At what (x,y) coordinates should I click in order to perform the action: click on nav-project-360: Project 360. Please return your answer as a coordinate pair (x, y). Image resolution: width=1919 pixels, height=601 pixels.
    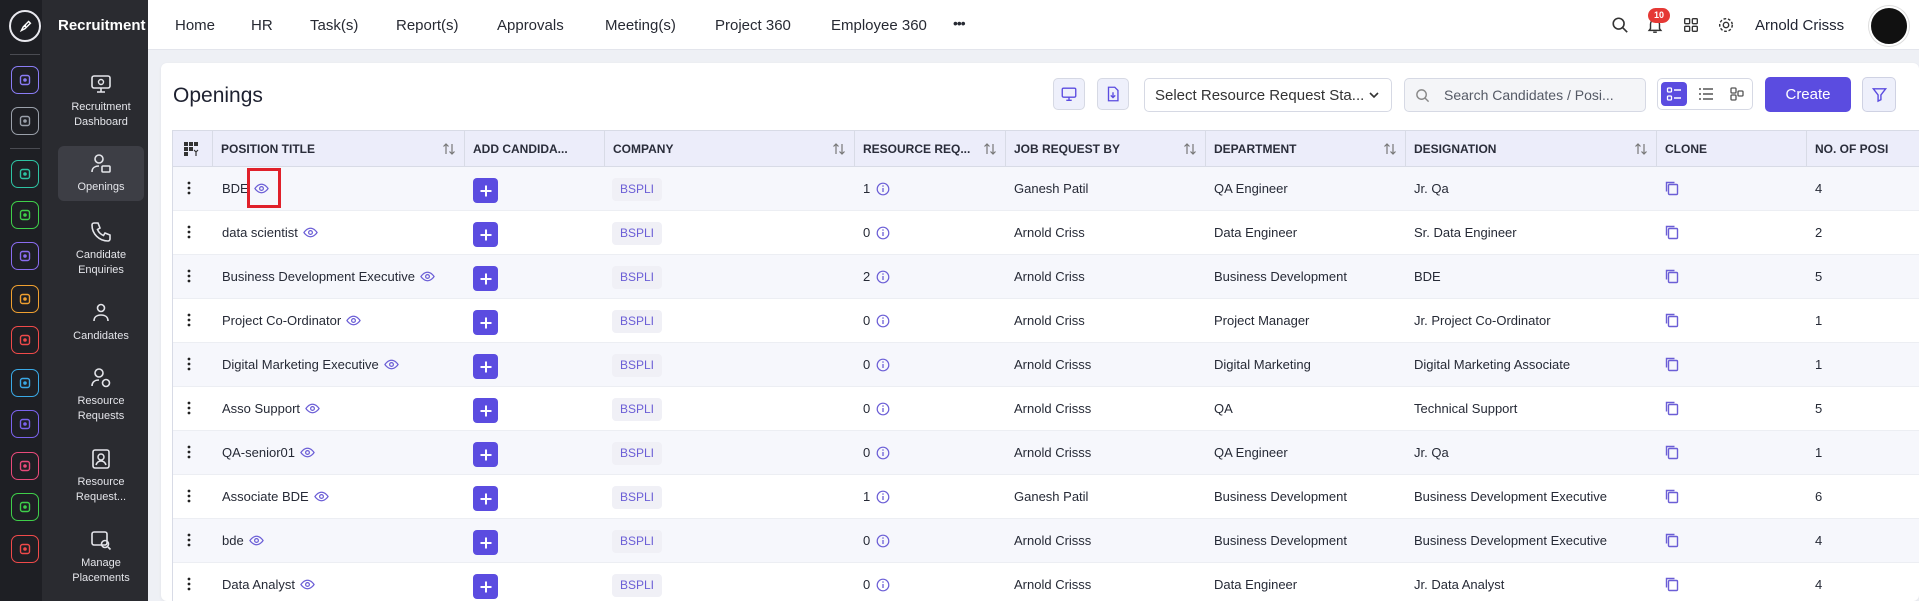
    Looking at the image, I should click on (753, 25).